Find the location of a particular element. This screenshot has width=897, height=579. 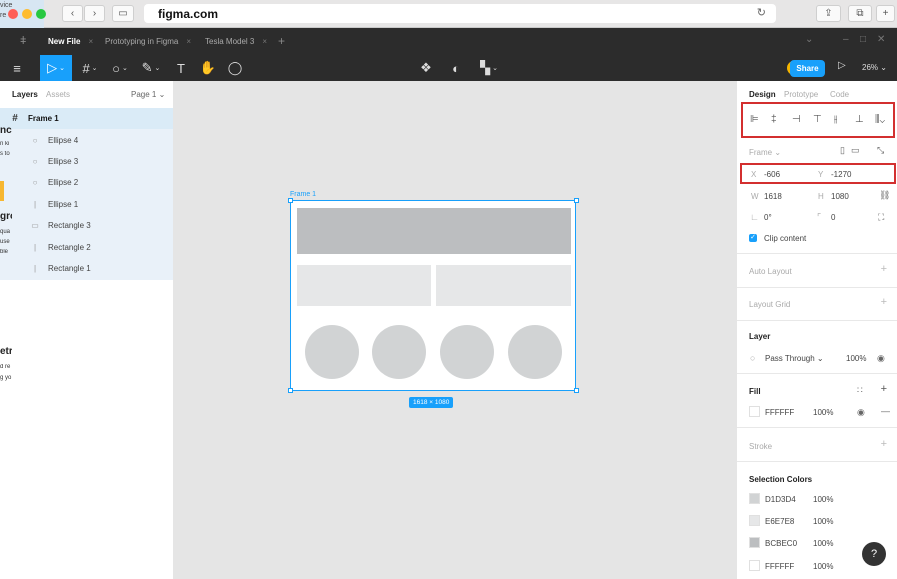

tab-prototyping-in-figma: Prototyping in Figma × is located at coordinates (148, 41).